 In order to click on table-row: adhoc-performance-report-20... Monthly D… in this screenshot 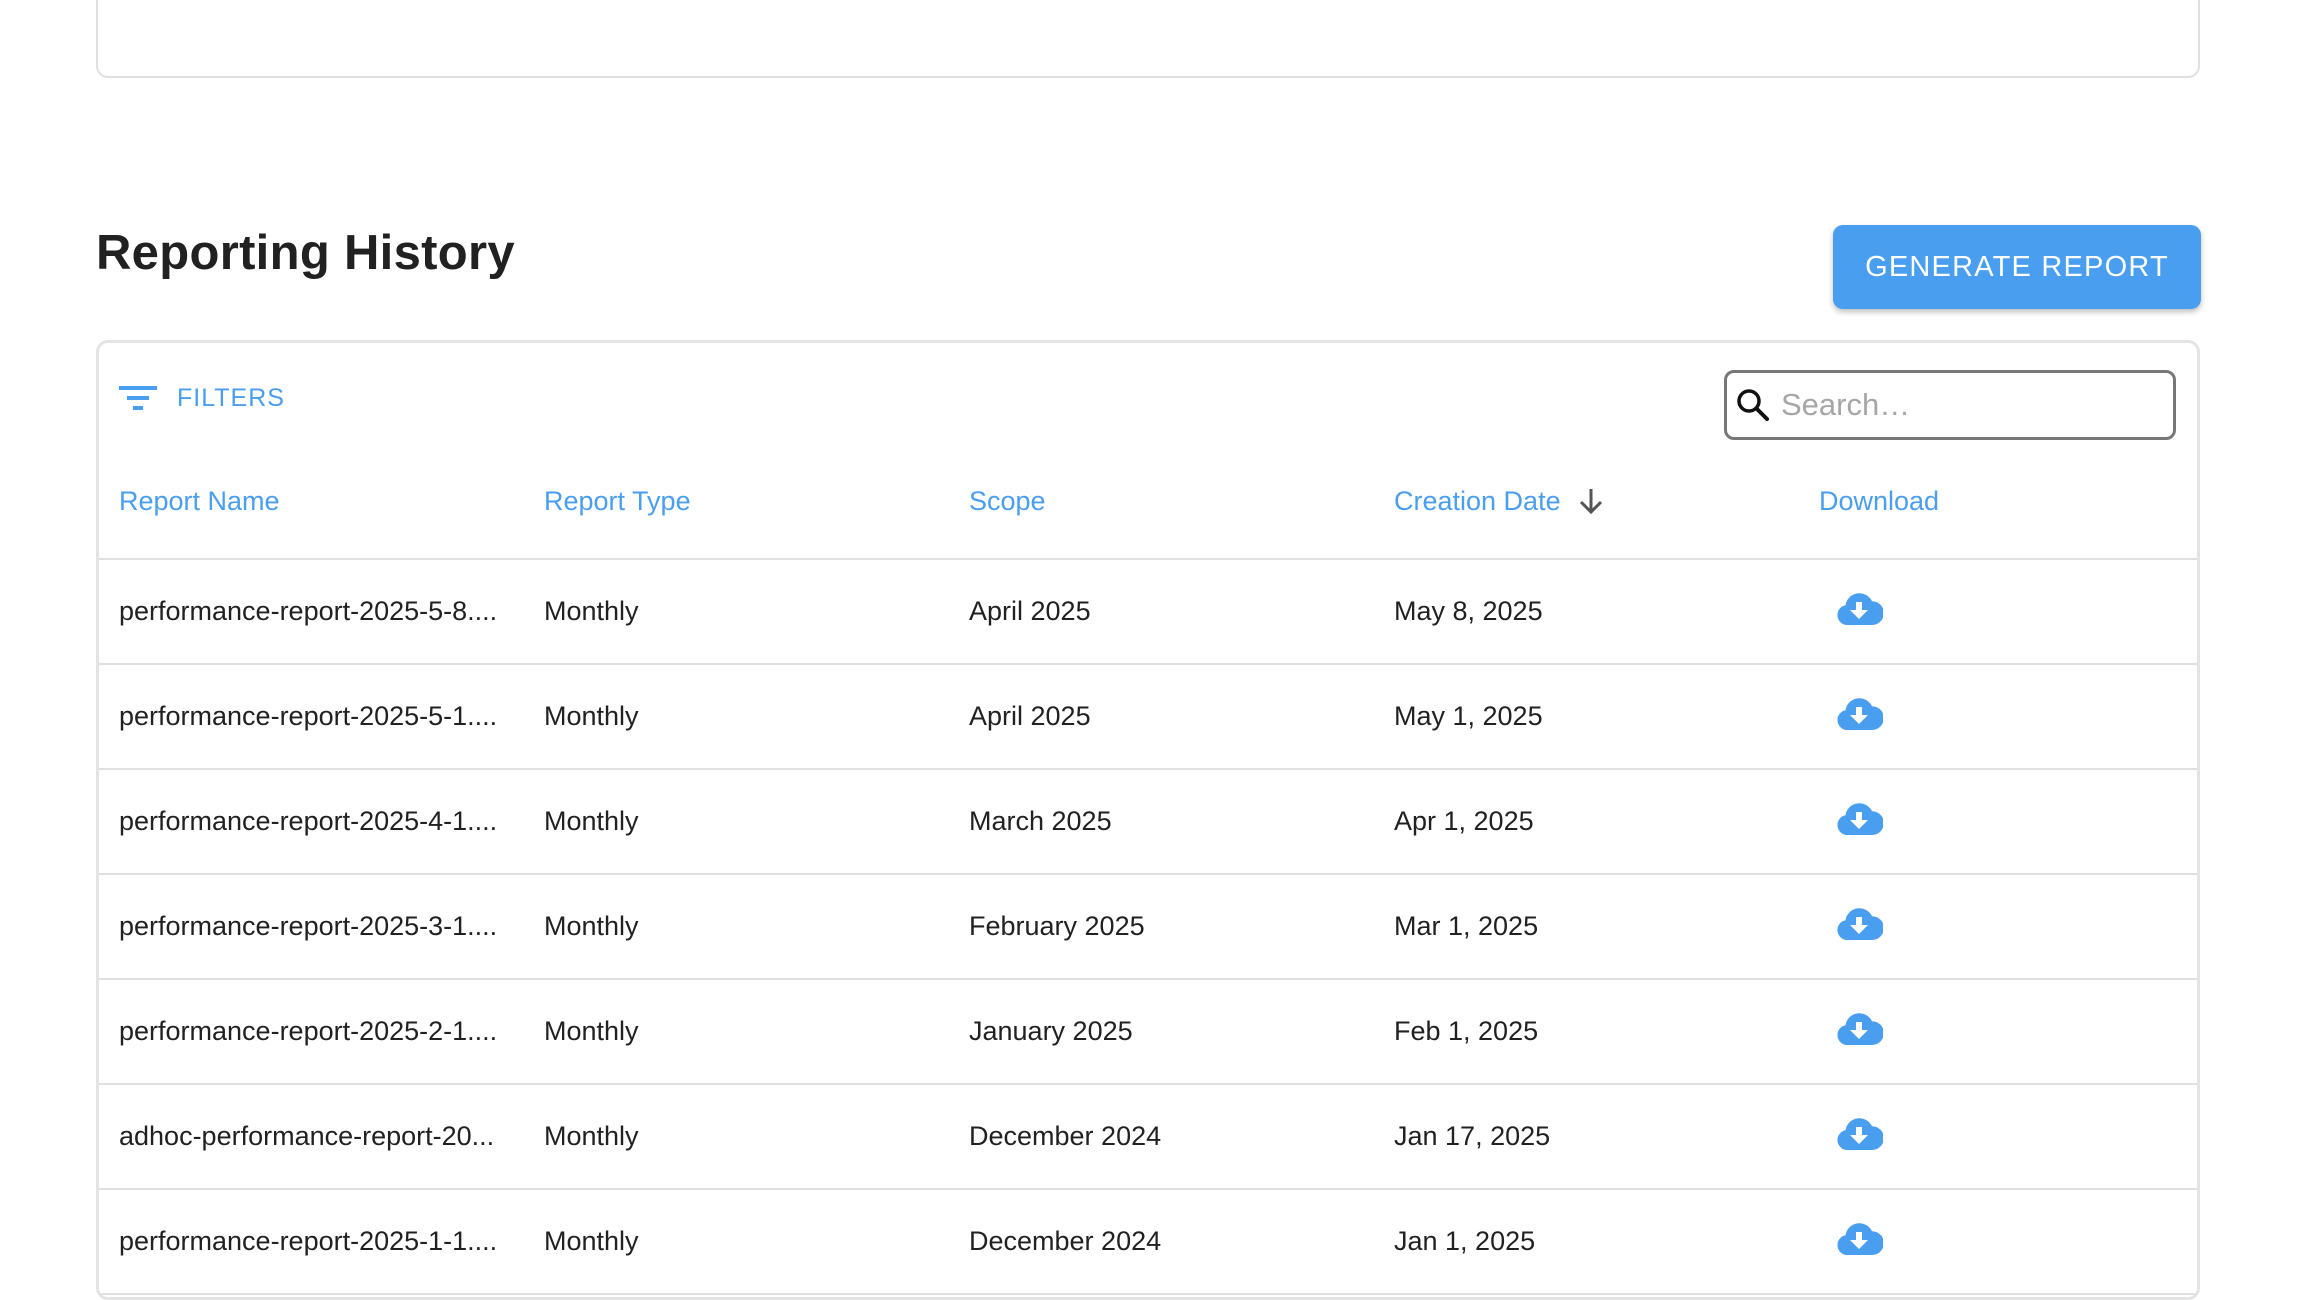, I will do `click(1148, 1137)`.